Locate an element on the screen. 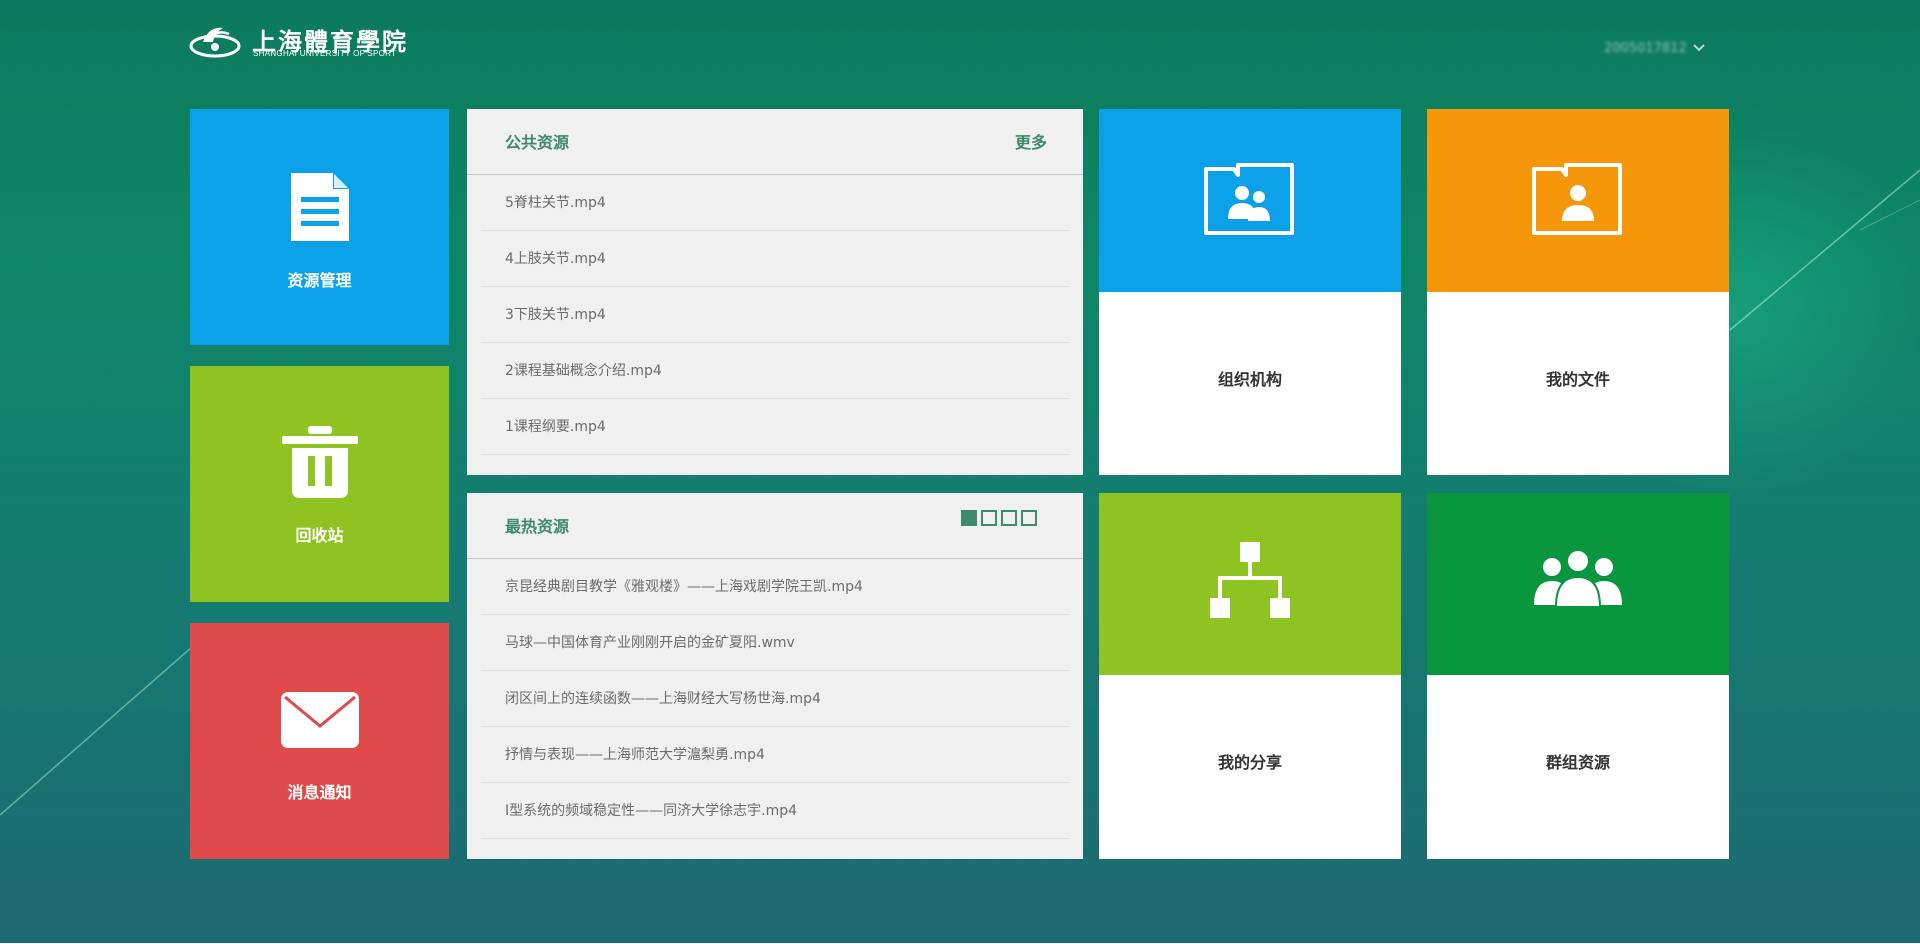  document-icon is located at coordinates (319, 207).